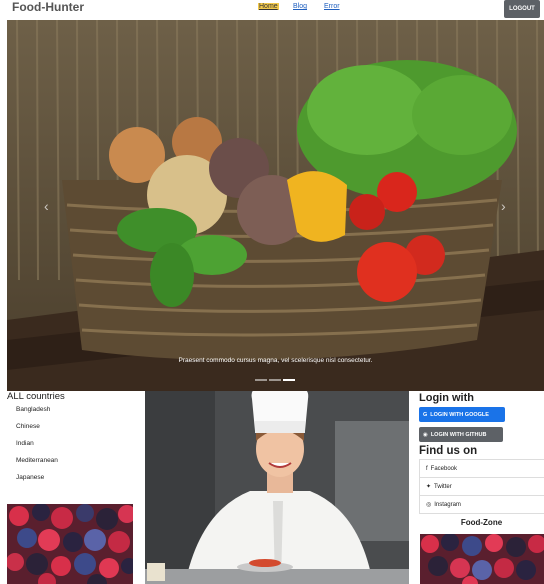 This screenshot has width=544, height=584. I want to click on country-item-japanese: Japanese, so click(76, 482).